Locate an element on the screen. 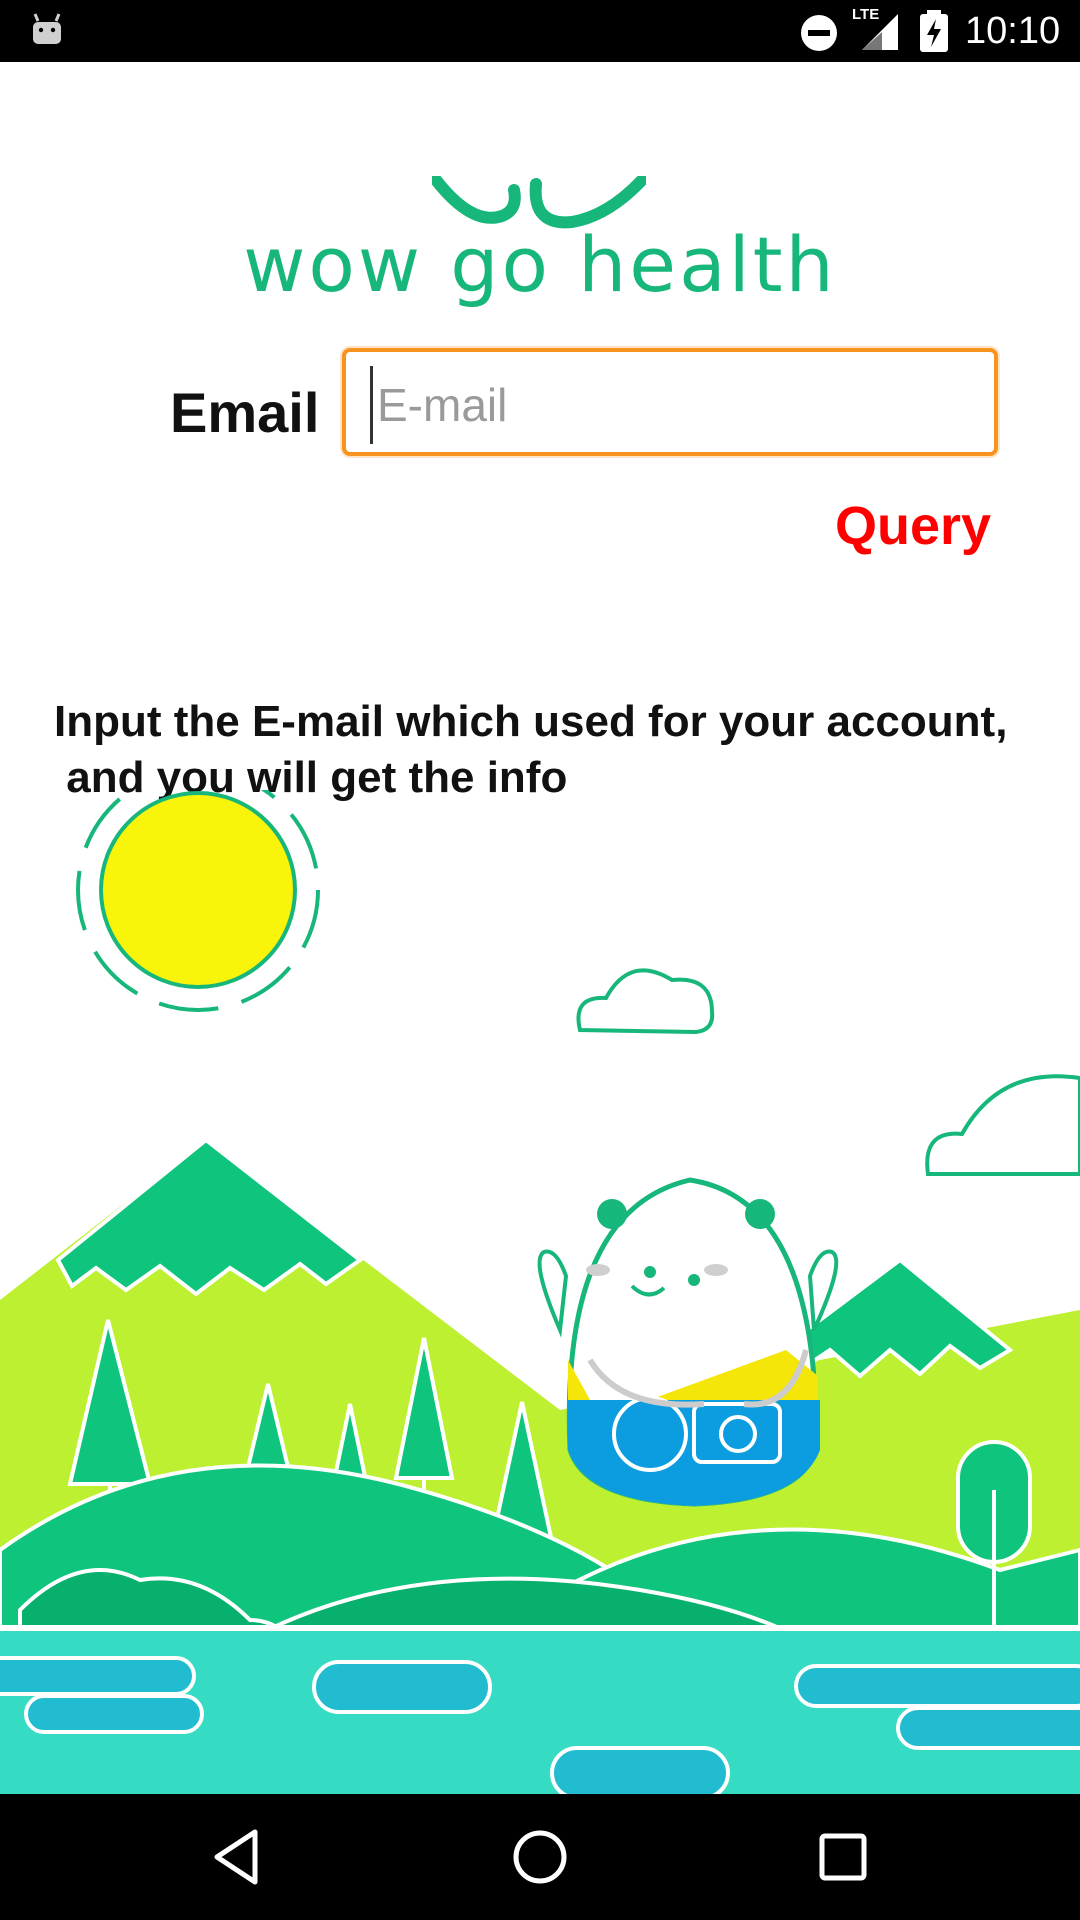  back-icon is located at coordinates (238, 1857).